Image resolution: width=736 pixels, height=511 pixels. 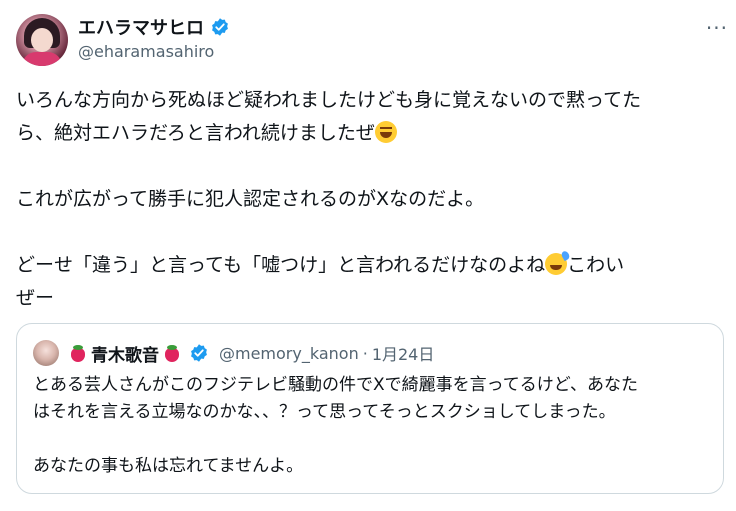 I want to click on quoted-date: 1月24日, so click(x=403, y=353).